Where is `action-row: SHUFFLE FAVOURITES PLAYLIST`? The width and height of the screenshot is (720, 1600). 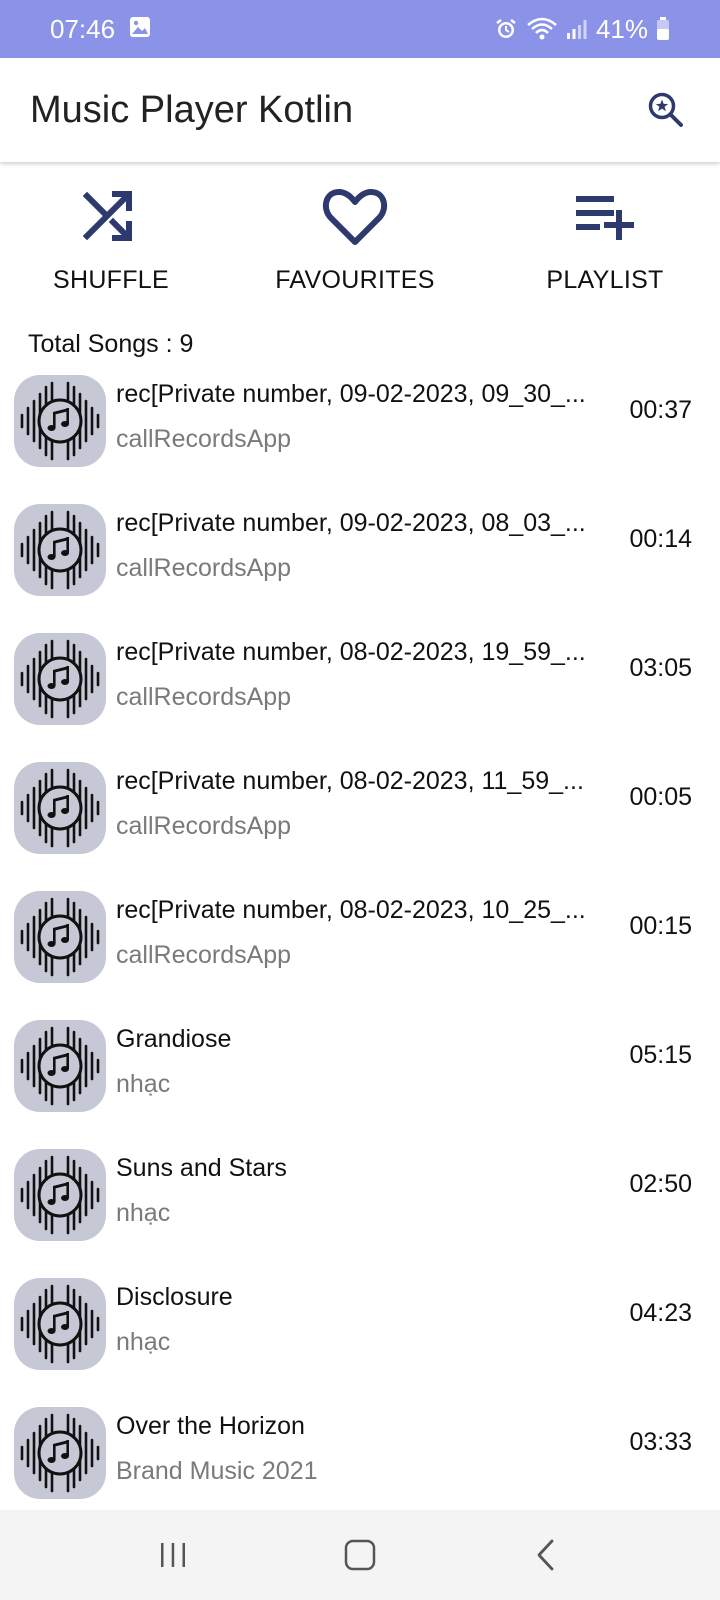 action-row: SHUFFLE FAVOURITES PLAYLIST is located at coordinates (360, 250).